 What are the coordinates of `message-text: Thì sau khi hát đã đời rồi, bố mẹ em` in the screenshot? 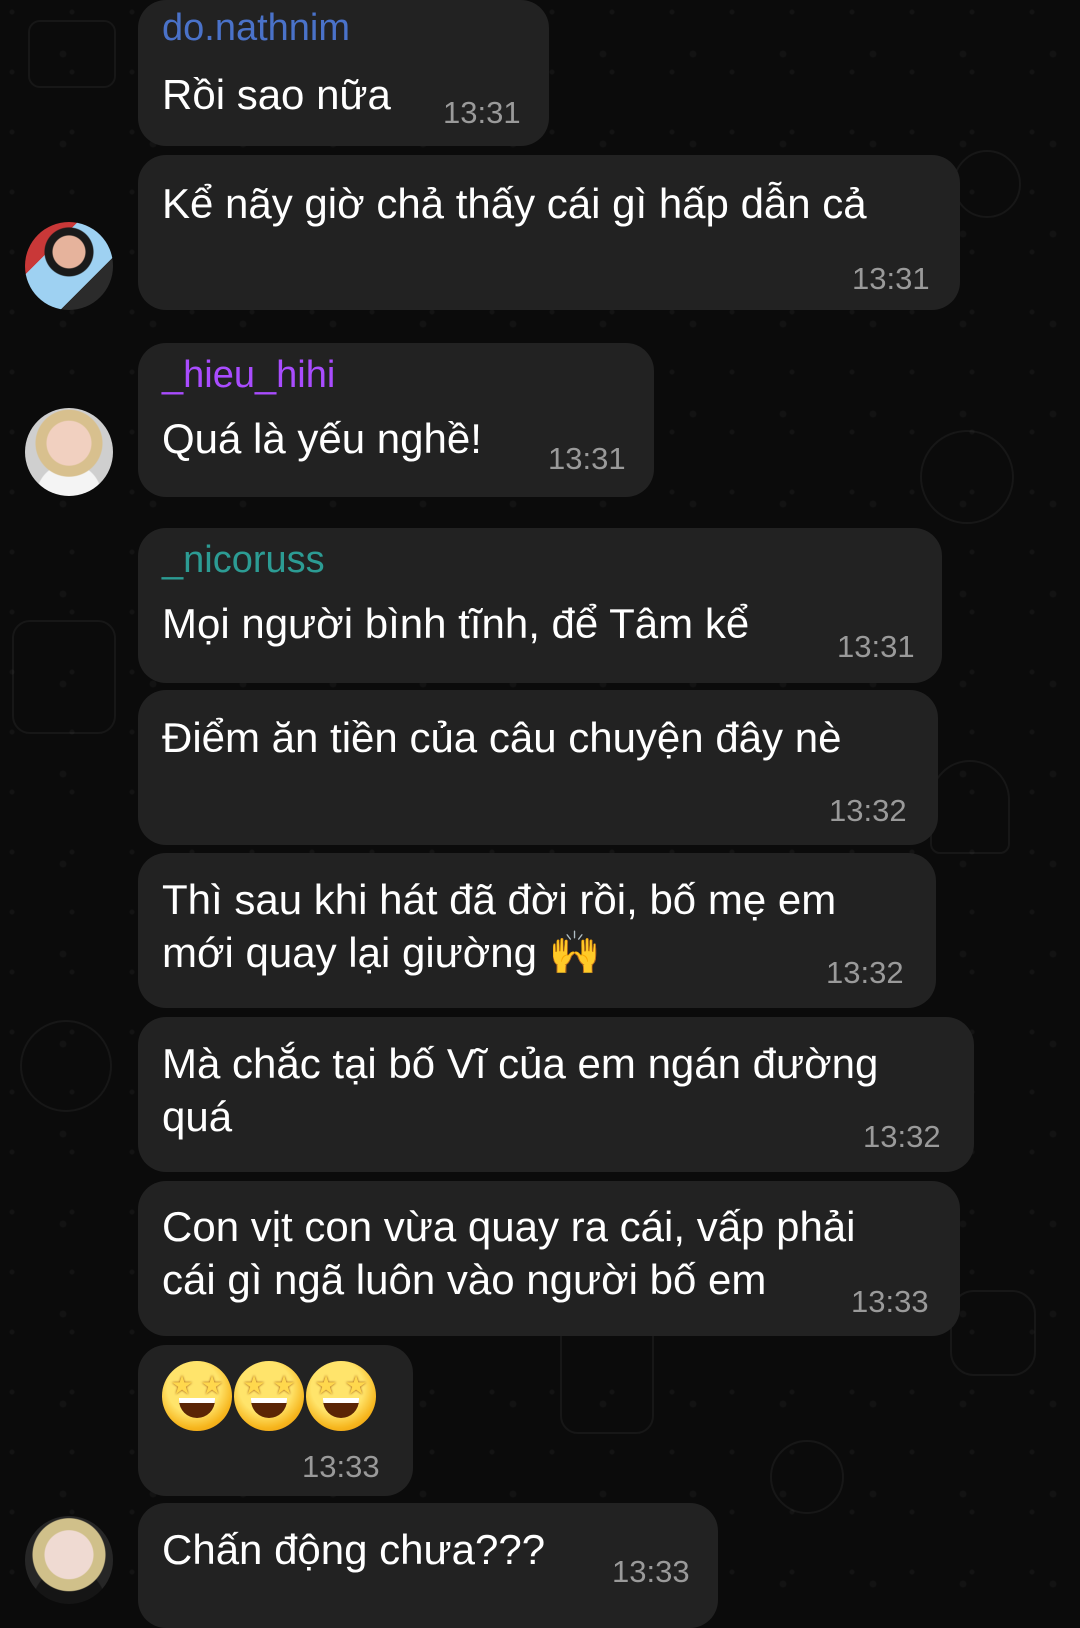 It's located at (499, 899).